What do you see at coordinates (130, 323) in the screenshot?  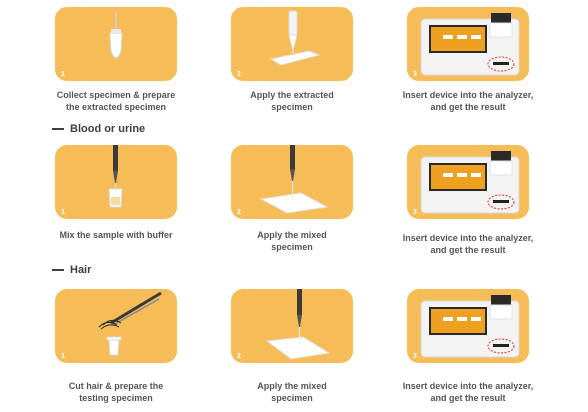 I see `scissors-hair-icon` at bounding box center [130, 323].